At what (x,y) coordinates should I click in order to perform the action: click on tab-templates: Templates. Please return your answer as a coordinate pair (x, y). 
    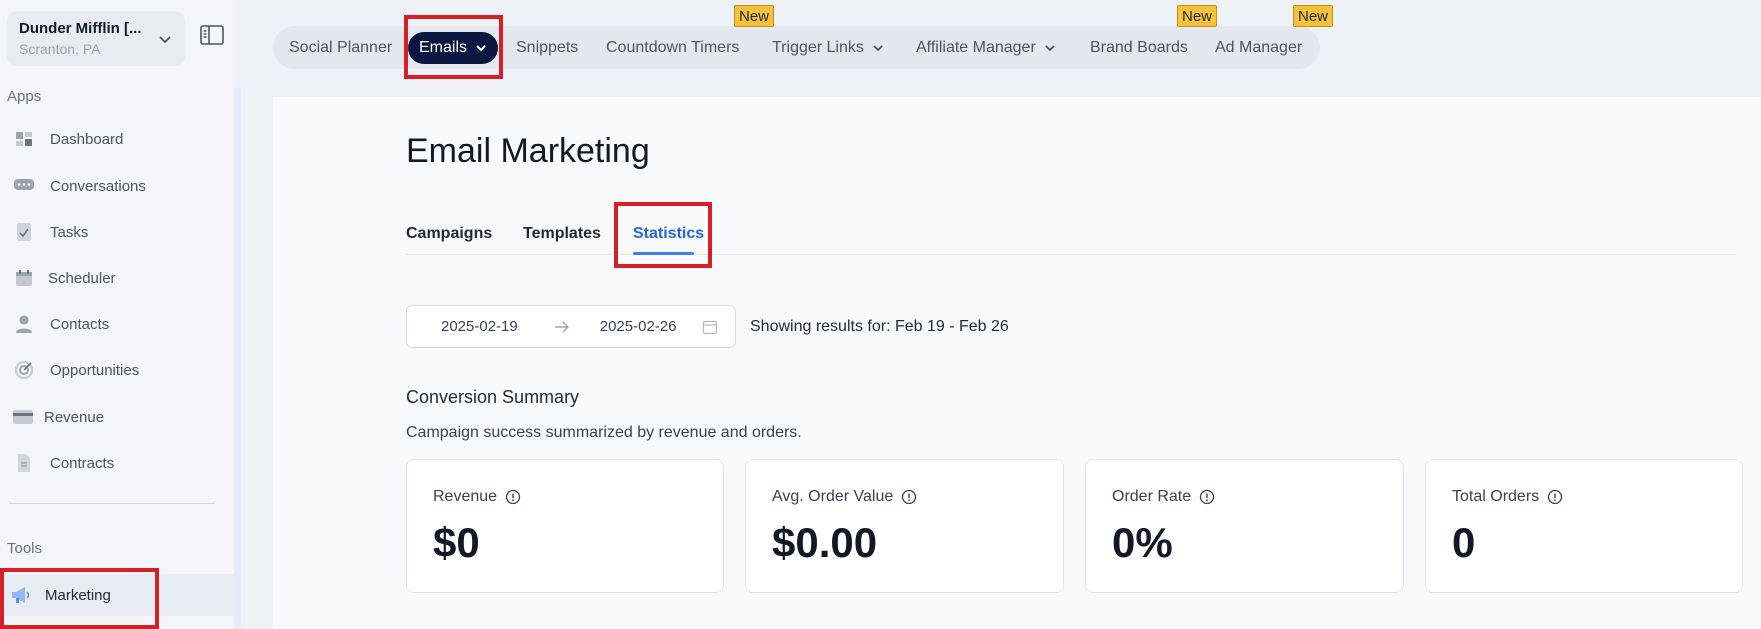
    Looking at the image, I should click on (562, 234).